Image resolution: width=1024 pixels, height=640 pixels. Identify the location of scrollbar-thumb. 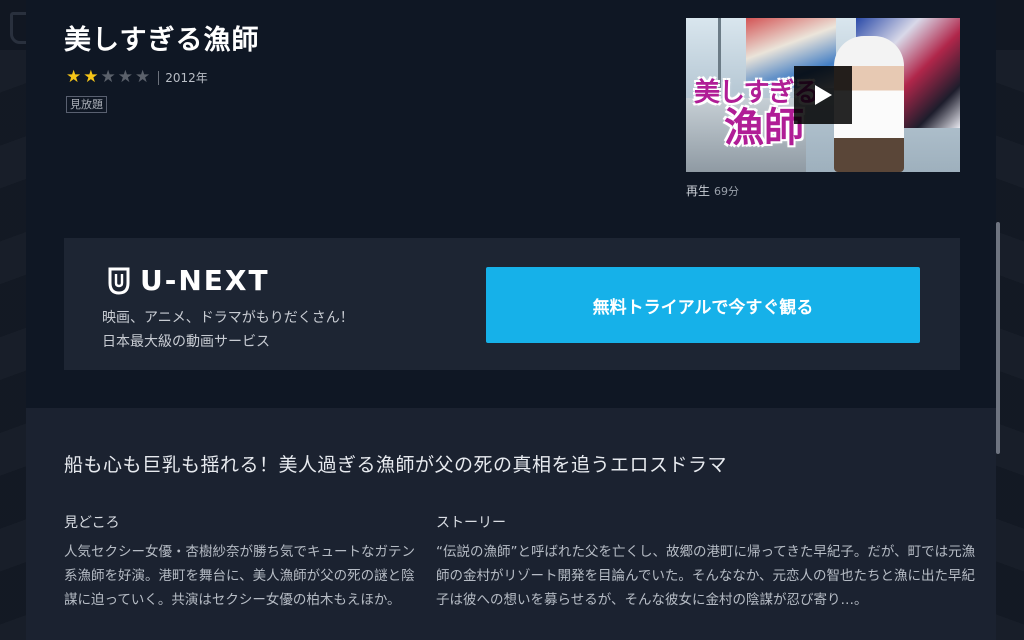
(998, 338).